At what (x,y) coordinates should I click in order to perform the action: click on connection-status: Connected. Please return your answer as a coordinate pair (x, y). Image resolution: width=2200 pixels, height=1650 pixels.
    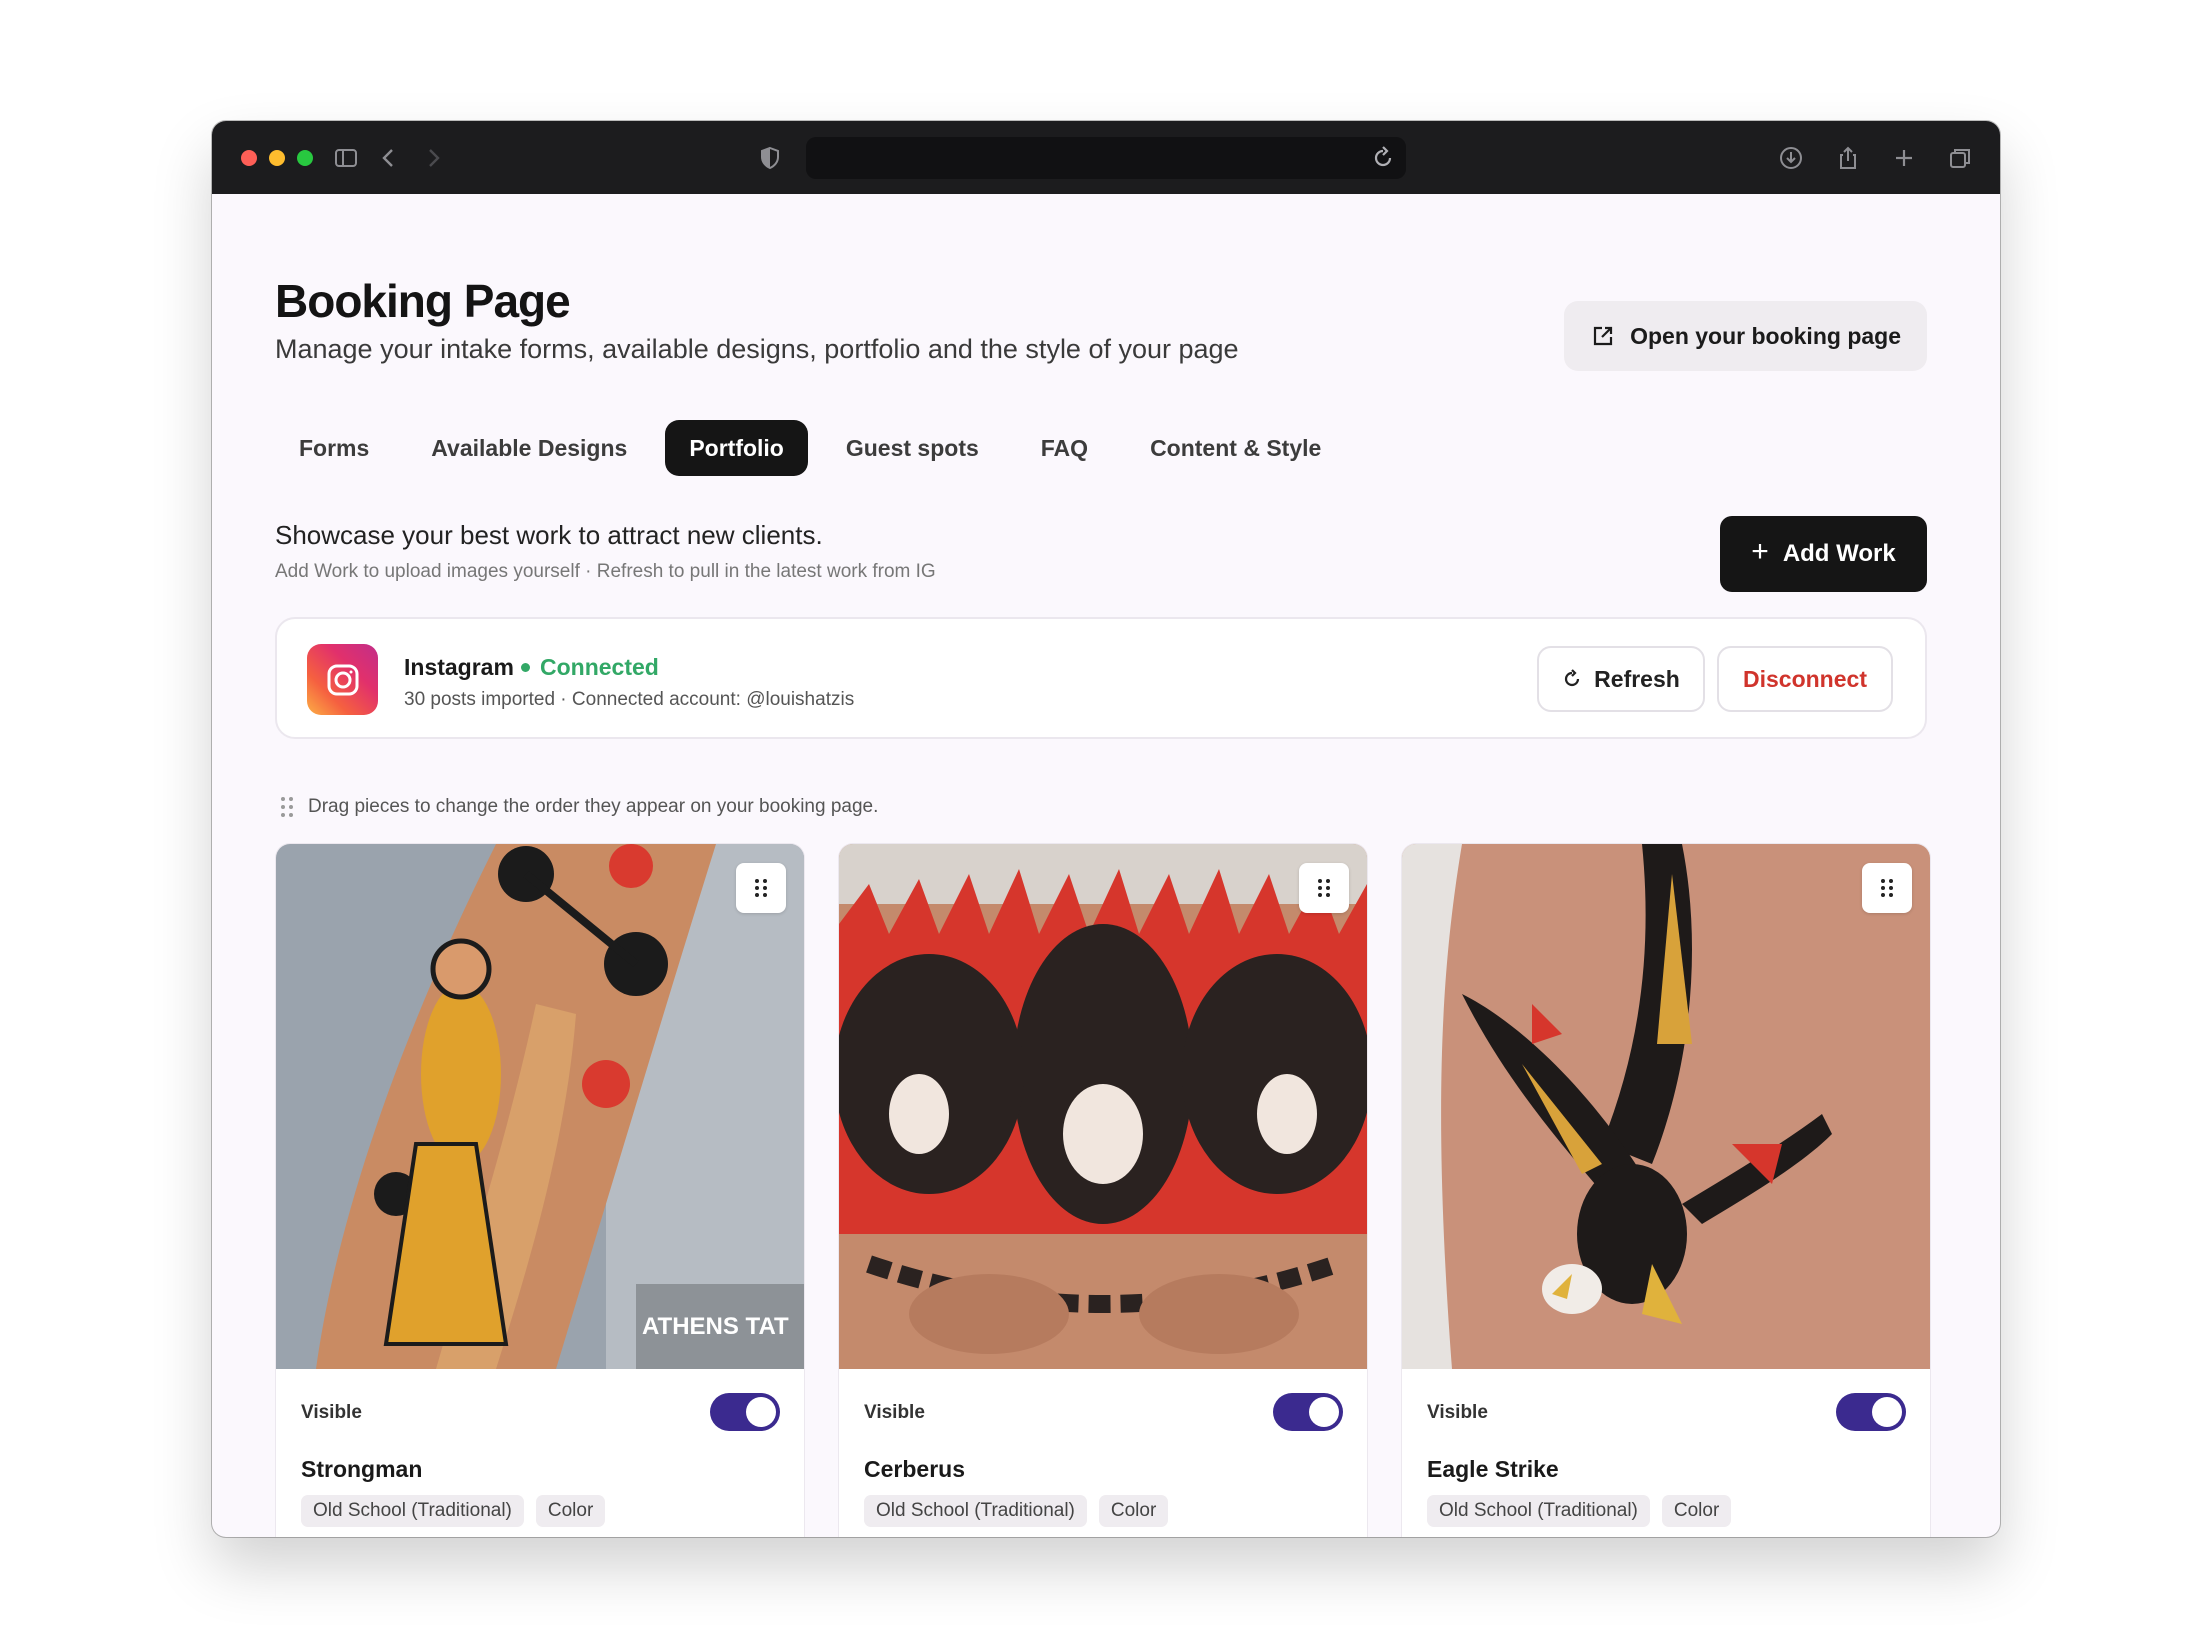
    Looking at the image, I should click on (590, 667).